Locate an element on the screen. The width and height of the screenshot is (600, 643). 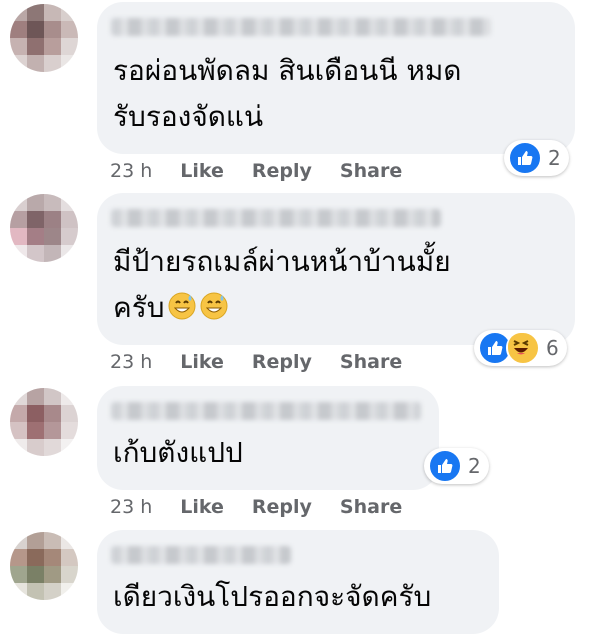
comment-text: เก้บตังแปป is located at coordinates (178, 452).